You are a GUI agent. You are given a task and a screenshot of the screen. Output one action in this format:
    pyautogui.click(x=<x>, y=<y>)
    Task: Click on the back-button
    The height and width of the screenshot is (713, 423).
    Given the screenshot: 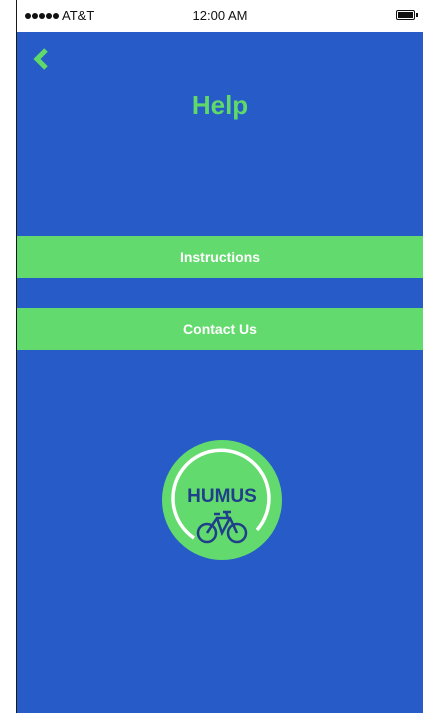 What is the action you would take?
    pyautogui.click(x=42, y=59)
    